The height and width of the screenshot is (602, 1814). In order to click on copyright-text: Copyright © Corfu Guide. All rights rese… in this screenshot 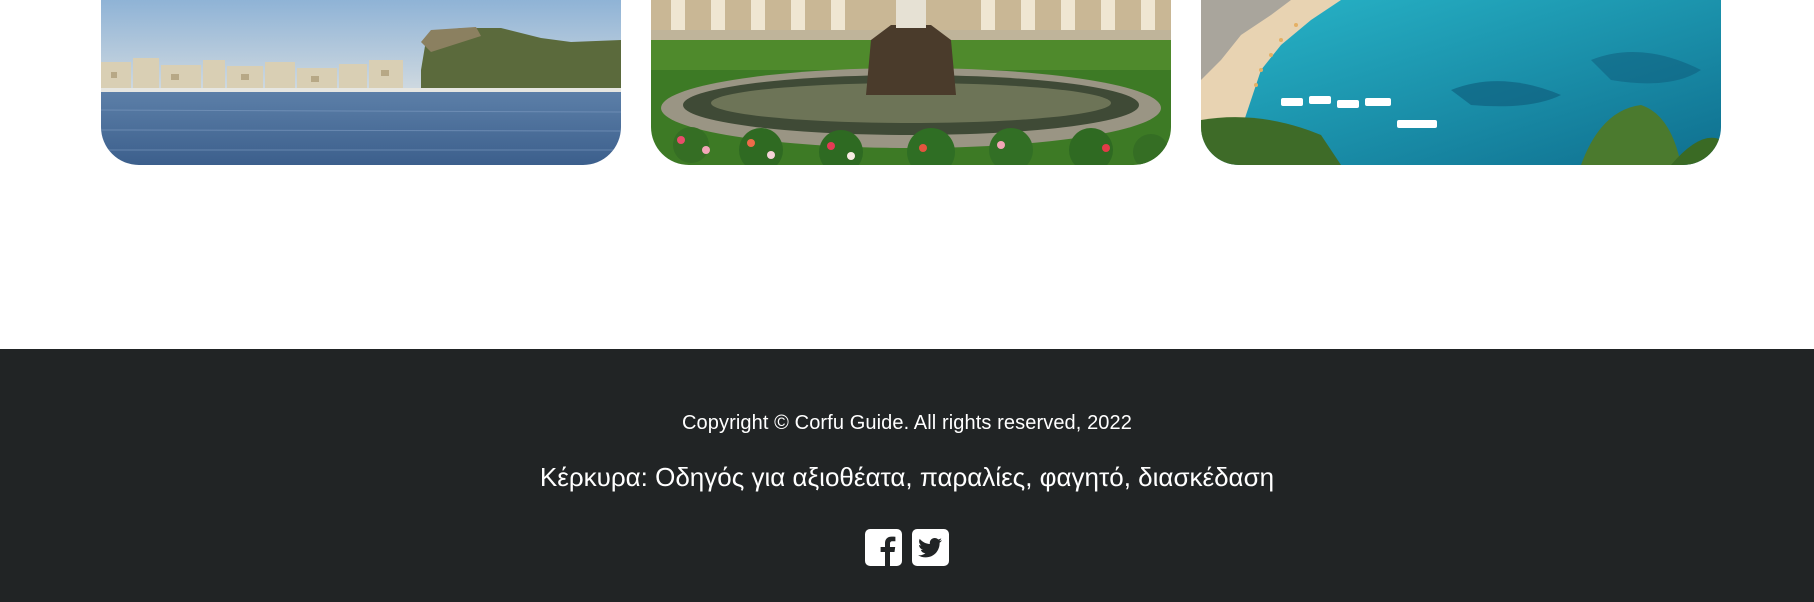, I will do `click(907, 423)`.